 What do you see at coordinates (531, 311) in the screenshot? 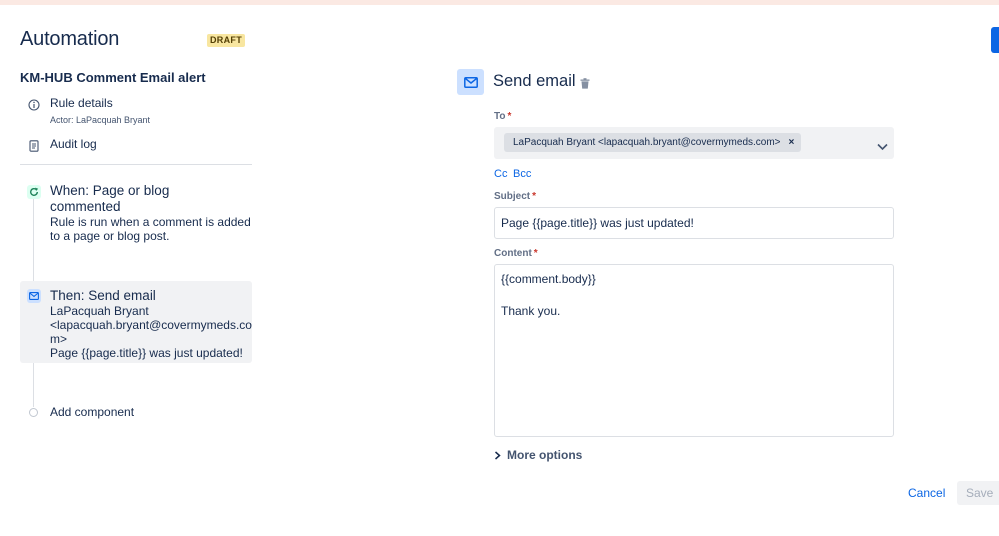
I see `content-line: Thank you.` at bounding box center [531, 311].